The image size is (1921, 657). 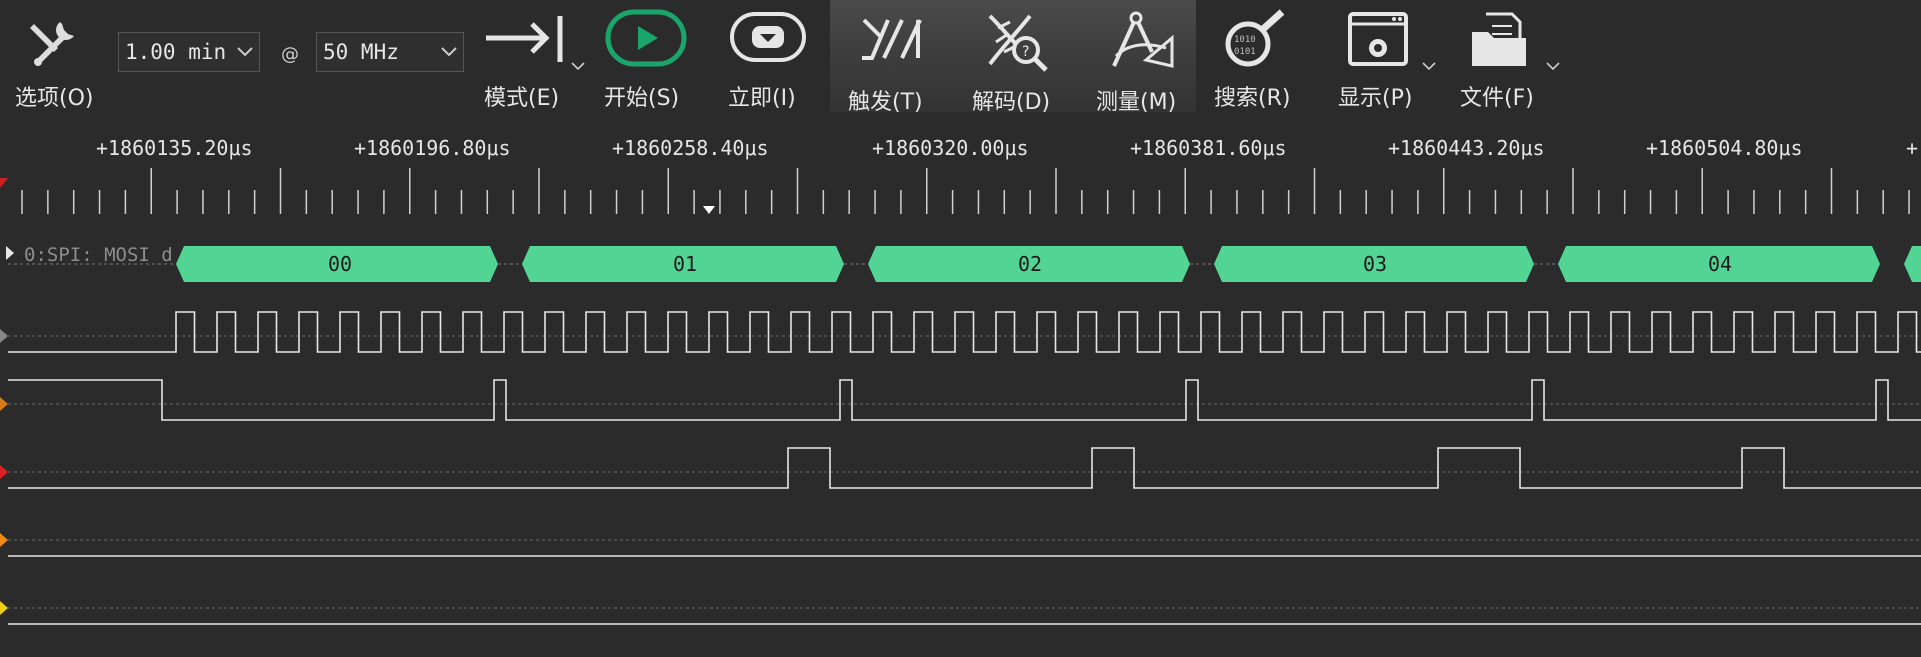 I want to click on chip-select-waveform, so click(x=964, y=400).